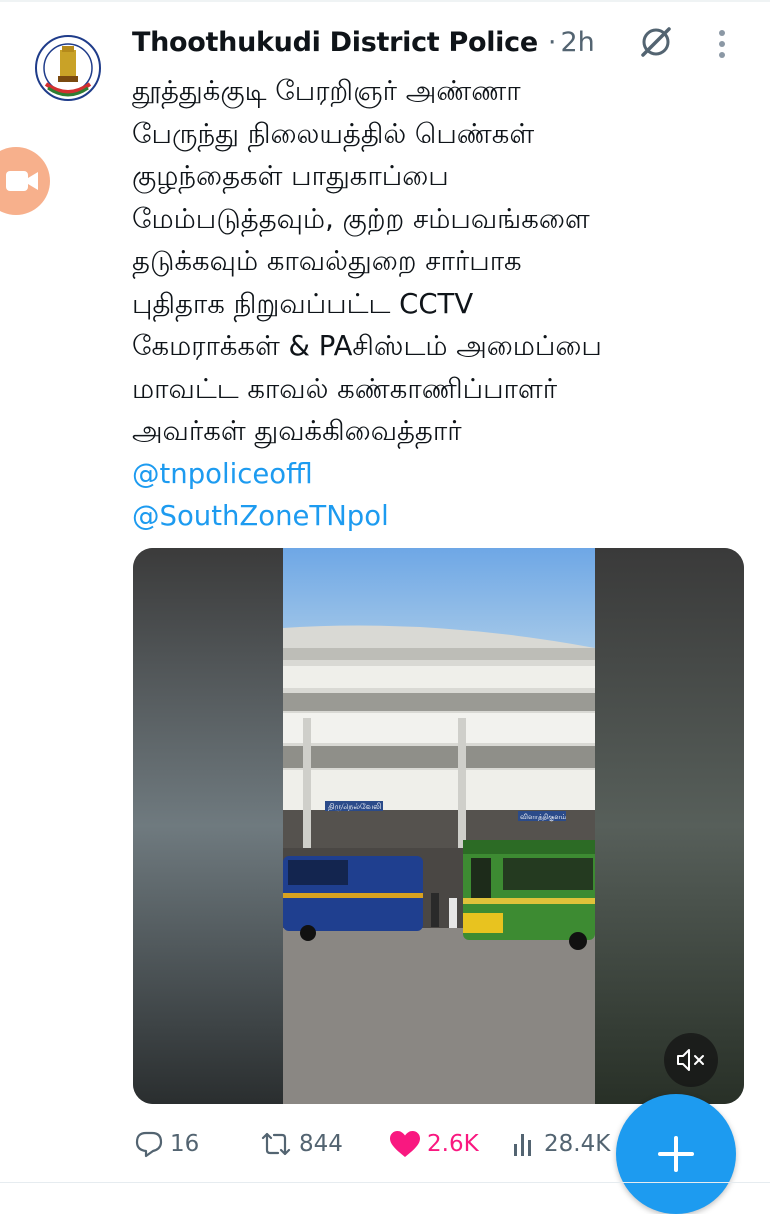  I want to click on tweet-text-line: மேம்படுத்தவும், குற்ற சம்பவங்களை, so click(361, 218).